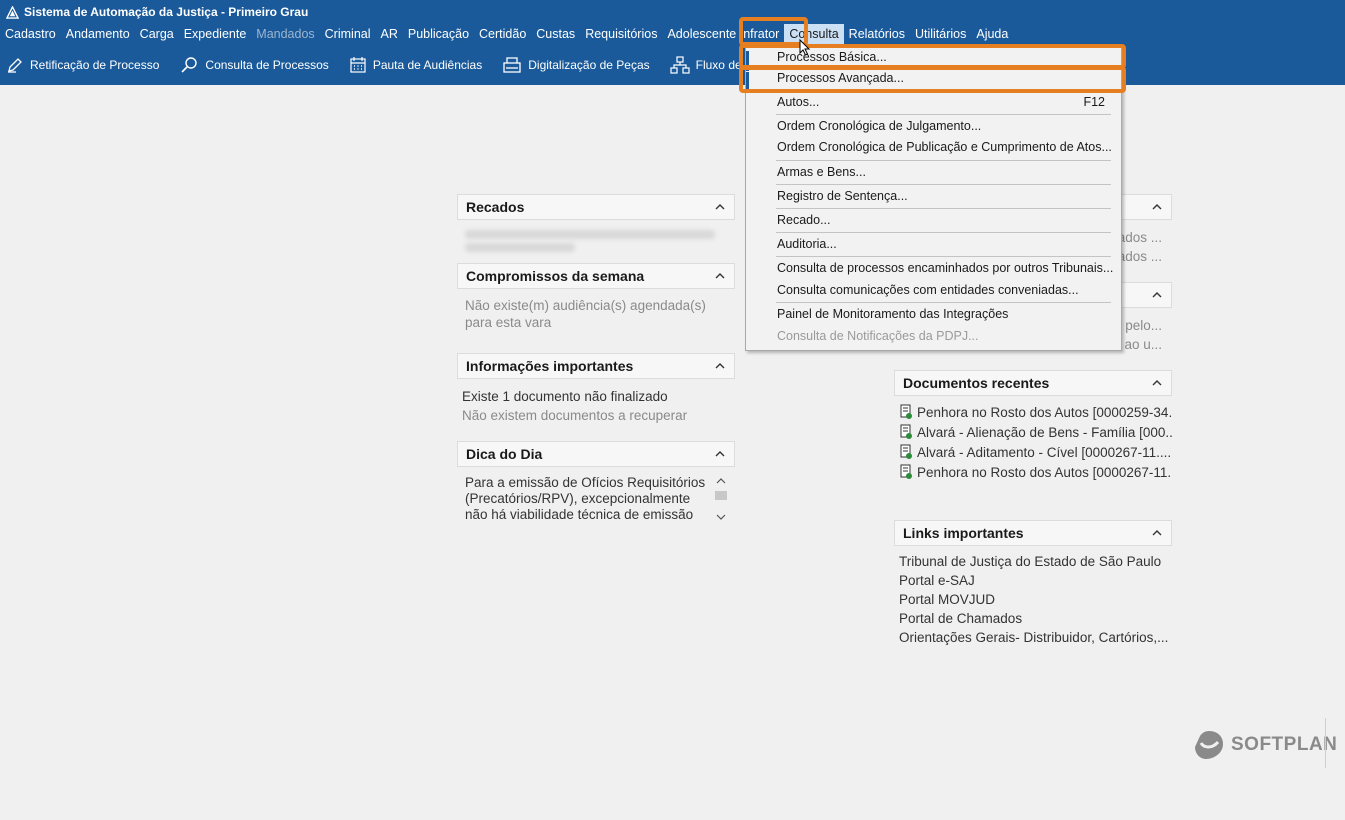 The height and width of the screenshot is (820, 1345). I want to click on menu-relatorios: Relatórios, so click(877, 34).